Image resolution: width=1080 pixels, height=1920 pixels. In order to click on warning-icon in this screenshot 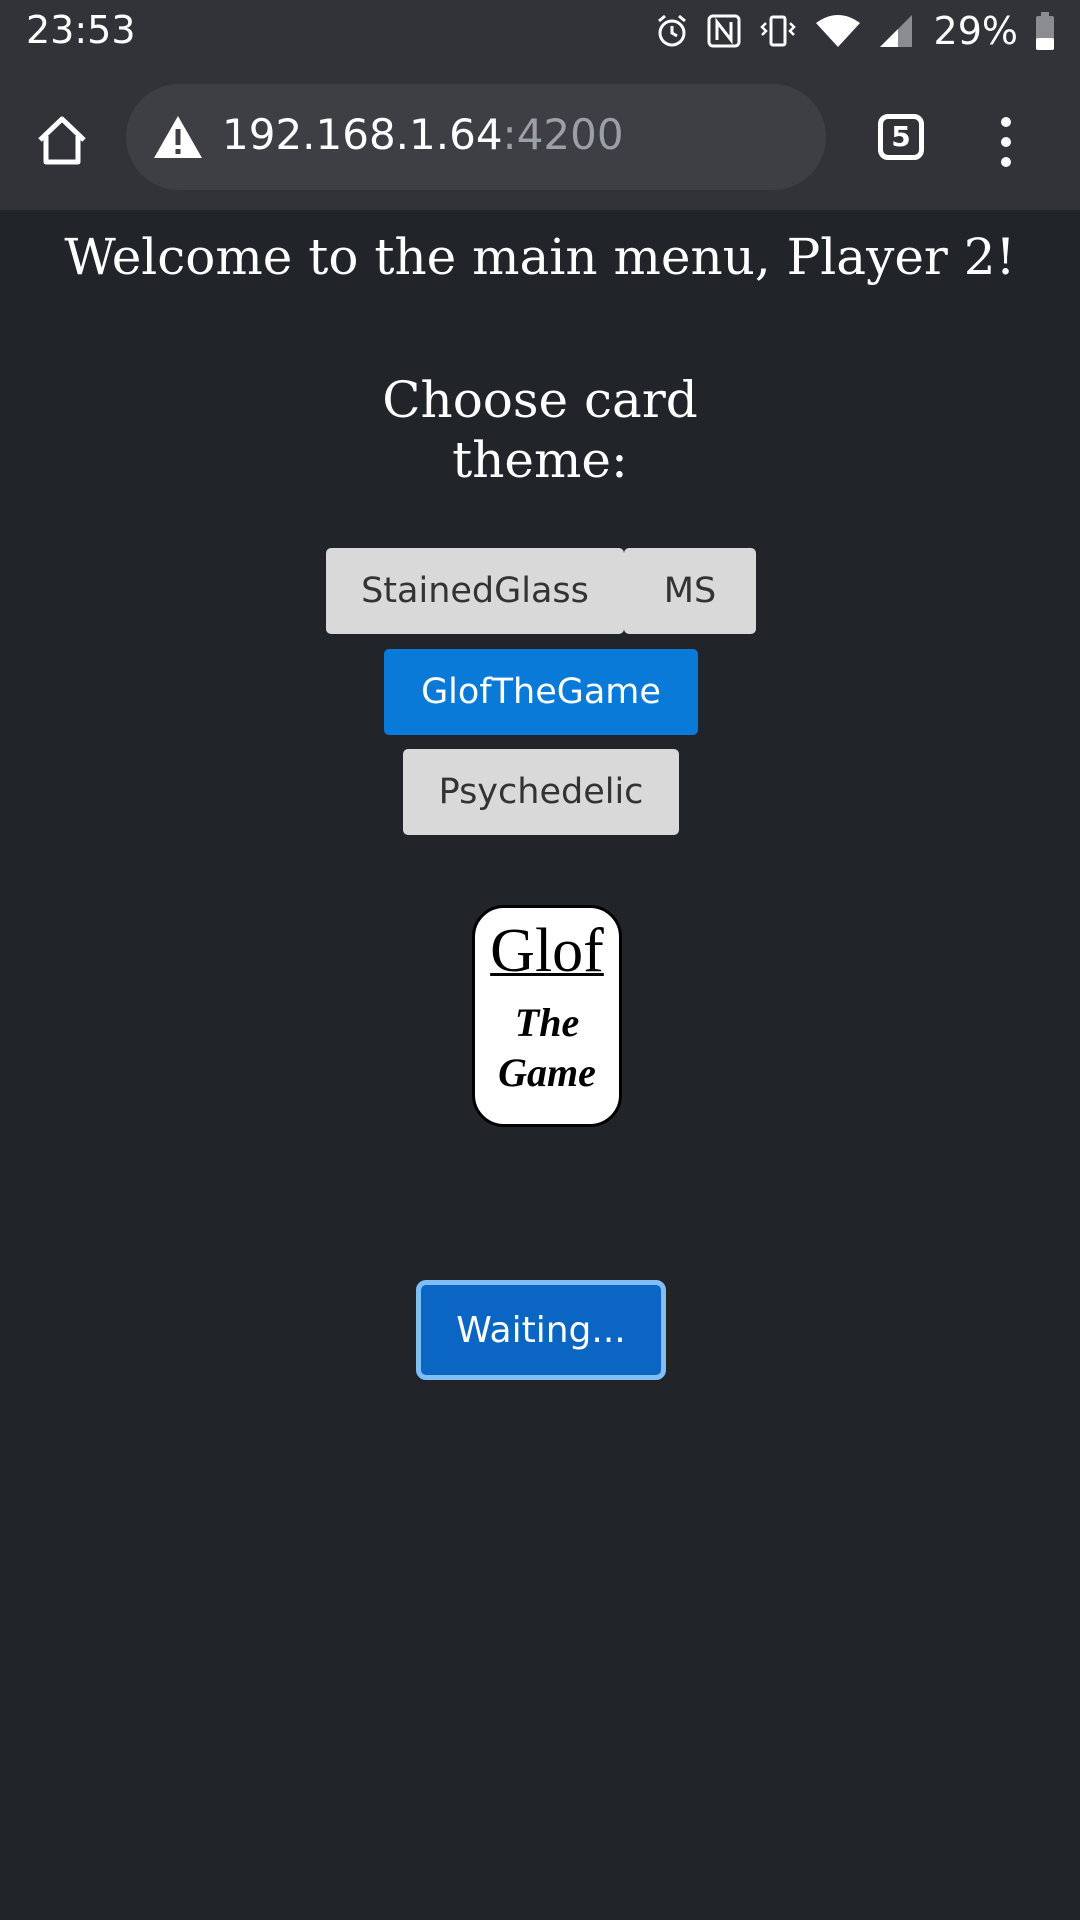, I will do `click(178, 137)`.